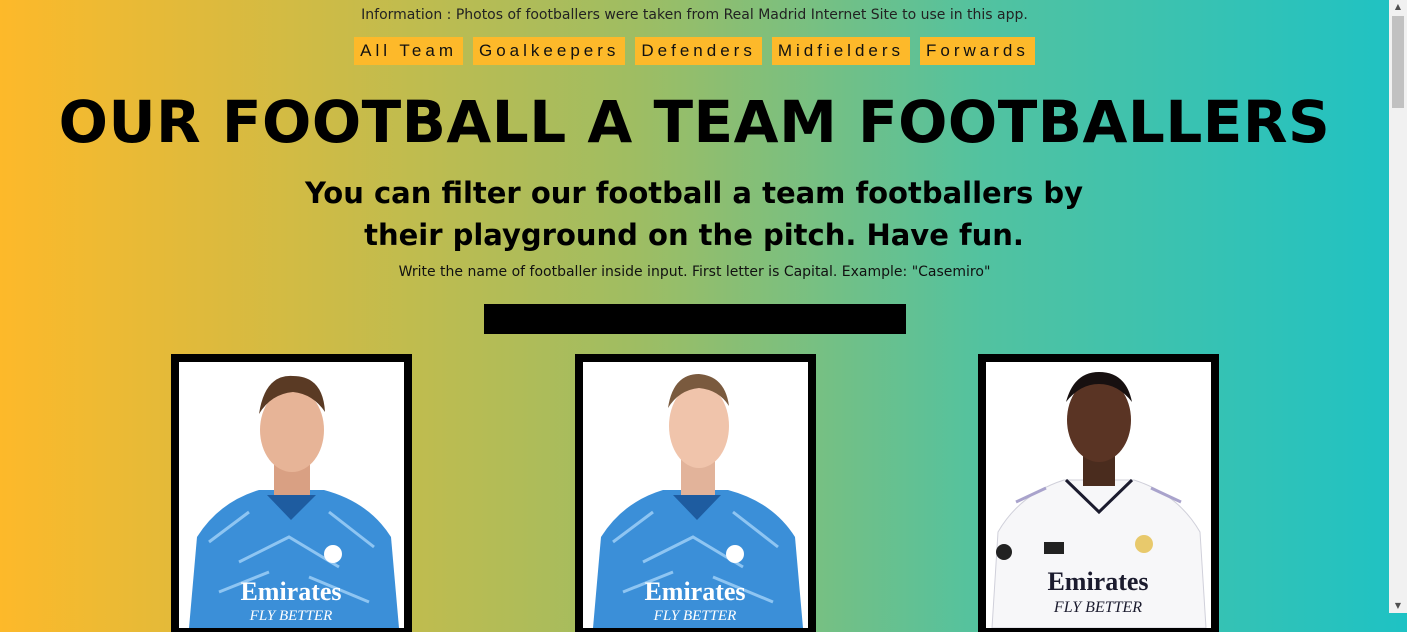 This screenshot has width=1407, height=632. Describe the element at coordinates (694, 122) in the screenshot. I see `page-title: OUR FOOTBALL A TEAM FOOTBALLERS` at that location.